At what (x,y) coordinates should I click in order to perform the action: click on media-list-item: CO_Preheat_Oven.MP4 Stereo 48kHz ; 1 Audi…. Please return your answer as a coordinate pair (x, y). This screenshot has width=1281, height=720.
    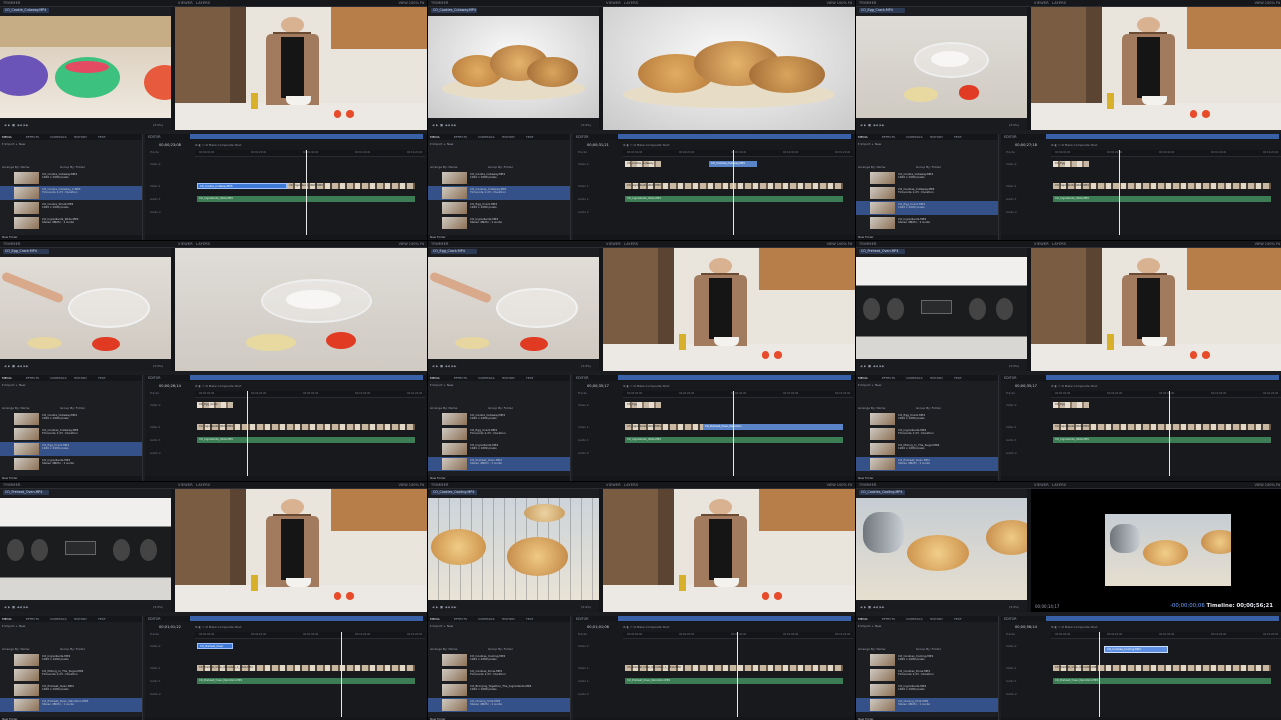
    Looking at the image, I should click on (927, 464).